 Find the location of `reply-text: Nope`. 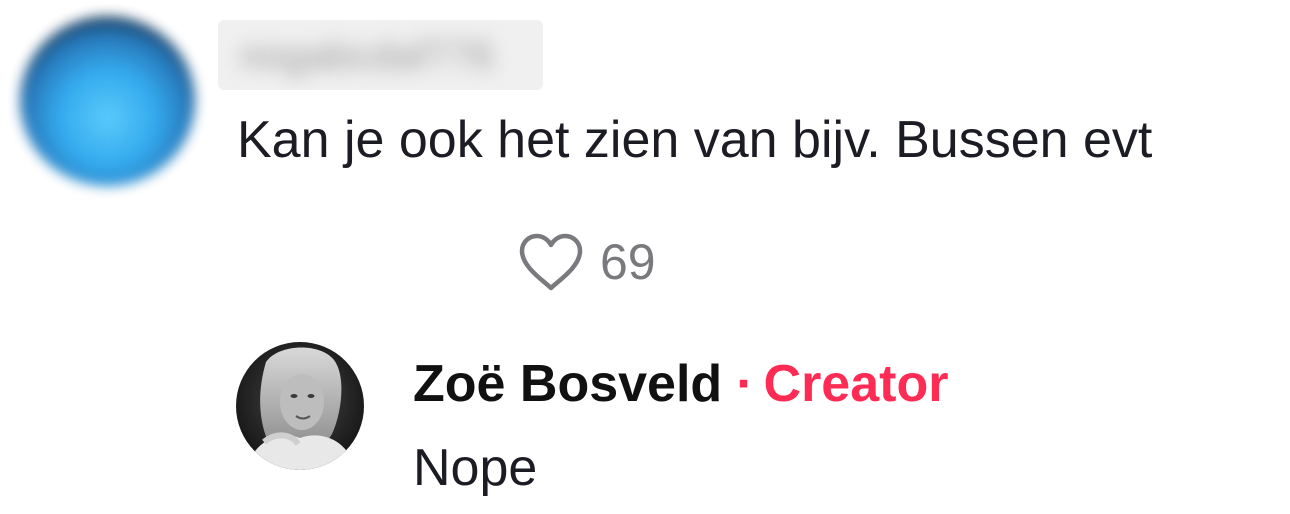

reply-text: Nope is located at coordinates (475, 468).